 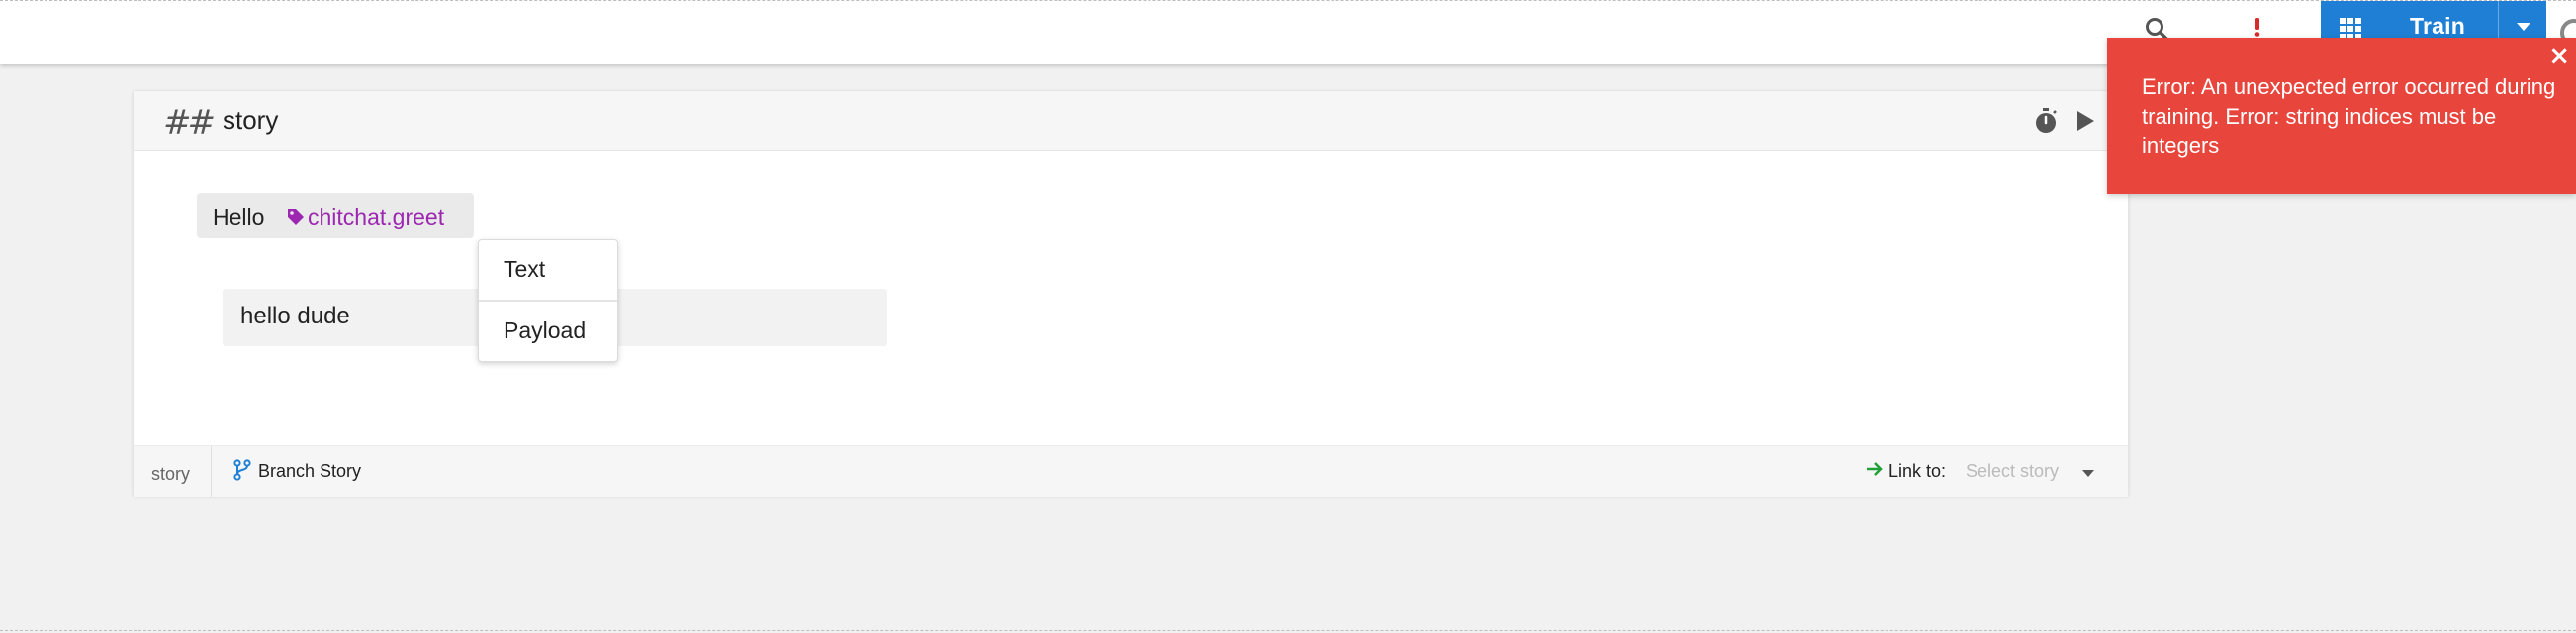 I want to click on footer-story-label: story, so click(x=171, y=474).